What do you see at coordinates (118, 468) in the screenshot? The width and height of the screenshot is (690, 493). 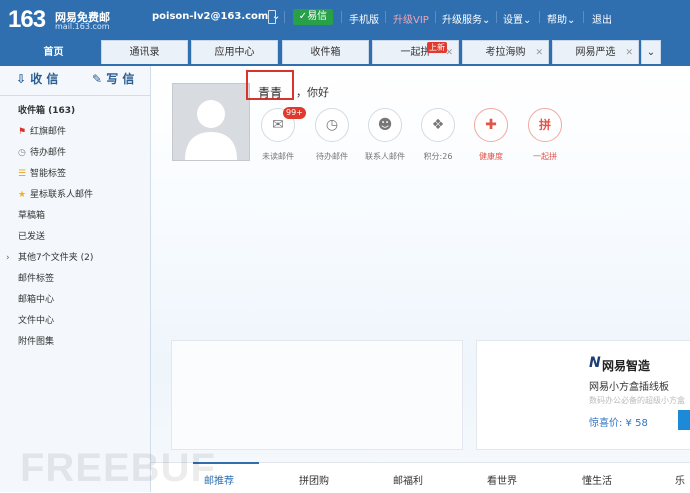 I see `watermark: FREEBUF` at bounding box center [118, 468].